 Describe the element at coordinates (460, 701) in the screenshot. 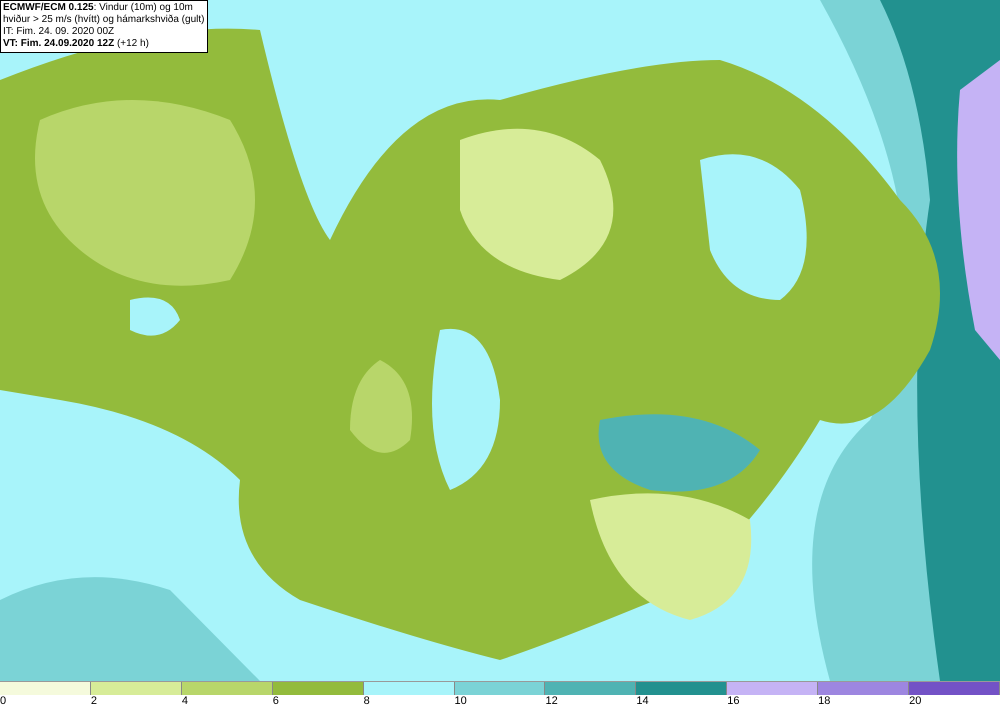

I see `legend-label: 10` at that location.